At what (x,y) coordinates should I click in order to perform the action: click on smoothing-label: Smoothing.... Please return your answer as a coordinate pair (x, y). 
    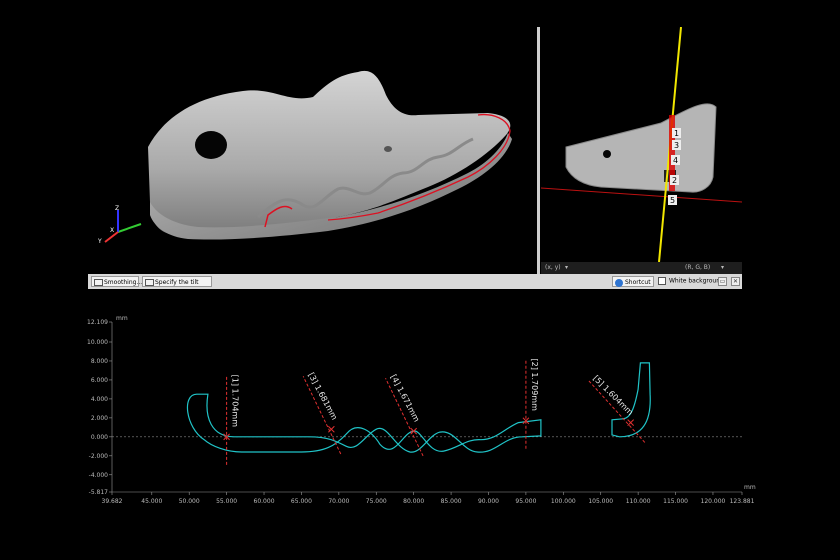
    Looking at the image, I should click on (123, 282).